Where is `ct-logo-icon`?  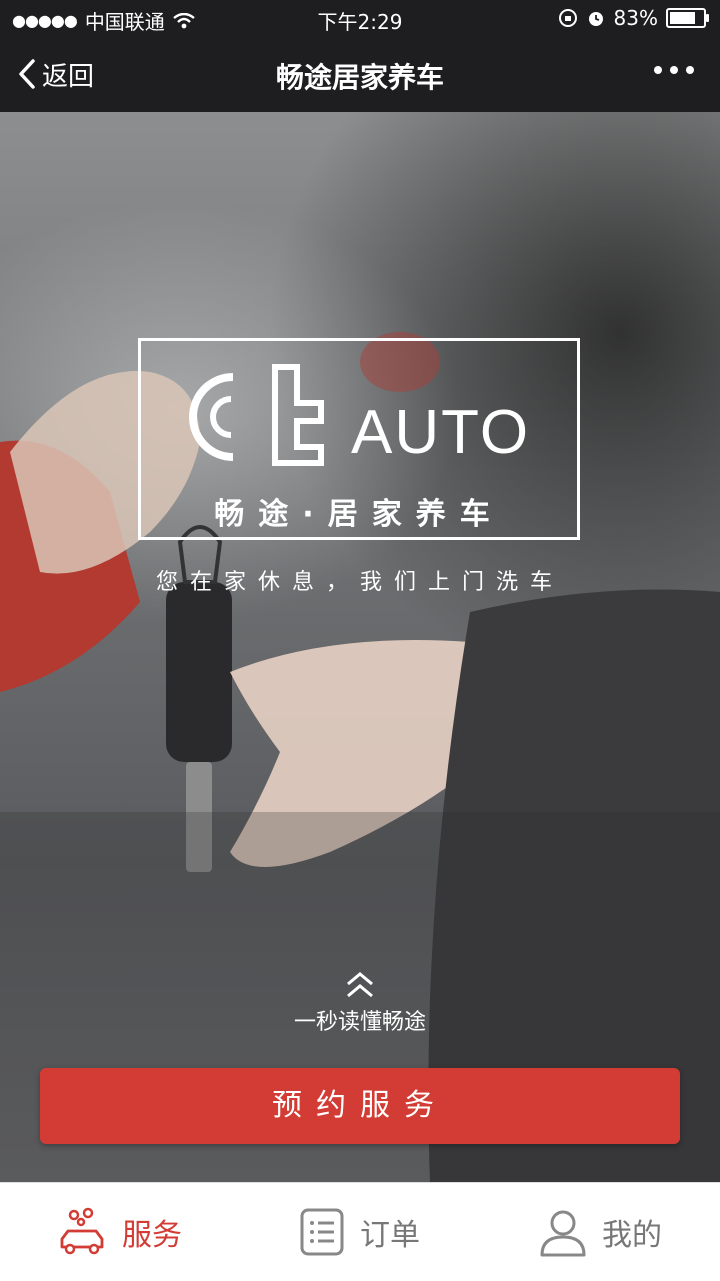 ct-logo-icon is located at coordinates (256, 415).